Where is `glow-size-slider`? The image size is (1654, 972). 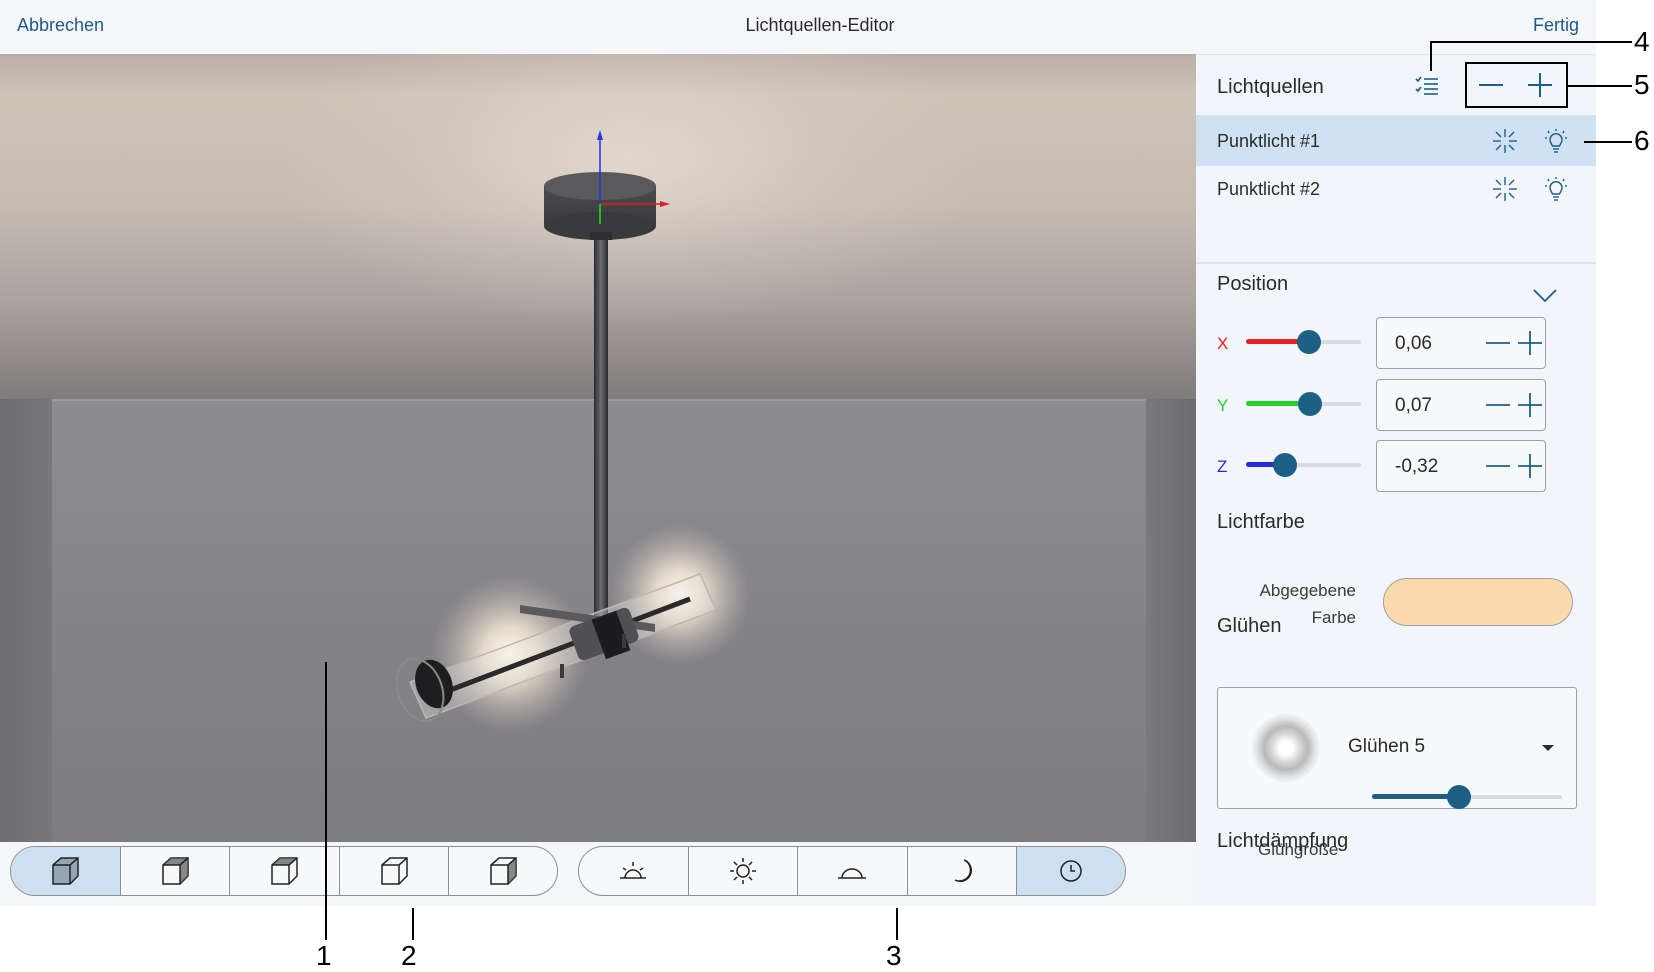 glow-size-slider is located at coordinates (1467, 797).